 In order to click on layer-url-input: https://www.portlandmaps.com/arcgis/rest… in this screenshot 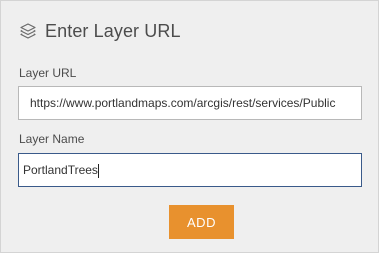, I will do `click(190, 103)`.